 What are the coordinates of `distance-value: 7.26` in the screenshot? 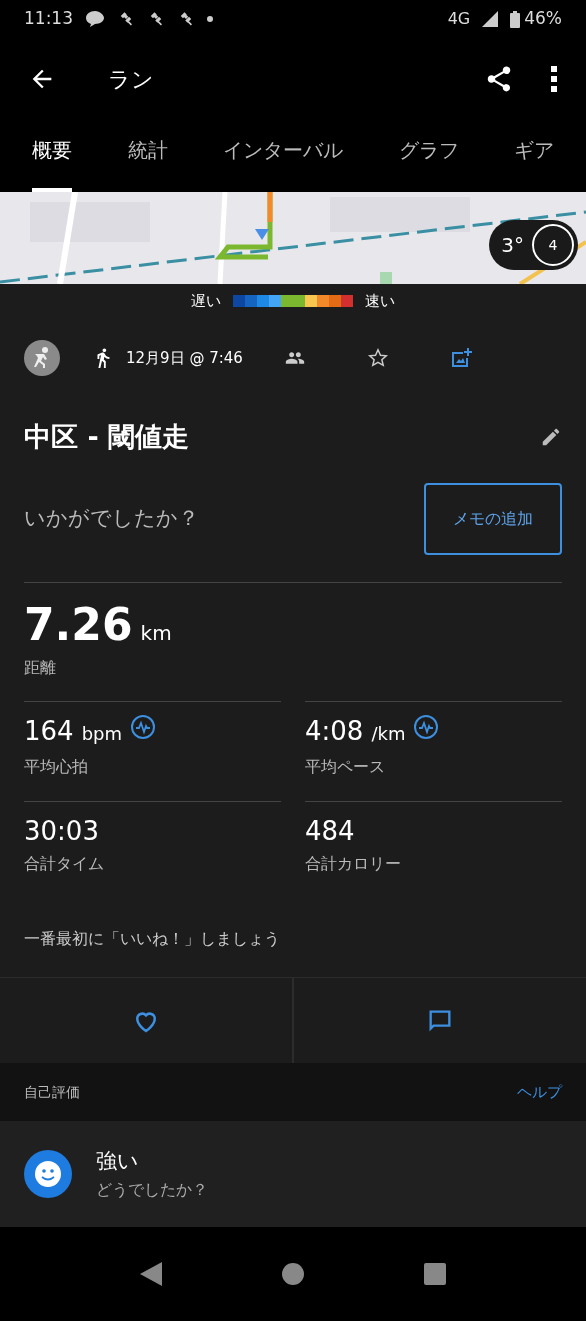 It's located at (78, 625).